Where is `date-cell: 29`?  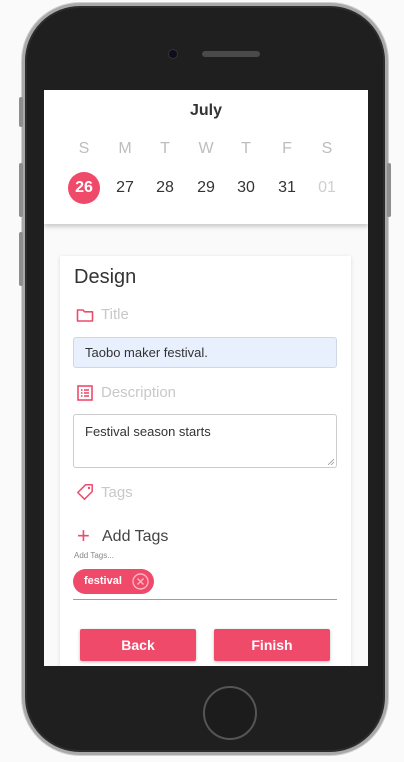 date-cell: 29 is located at coordinates (206, 188).